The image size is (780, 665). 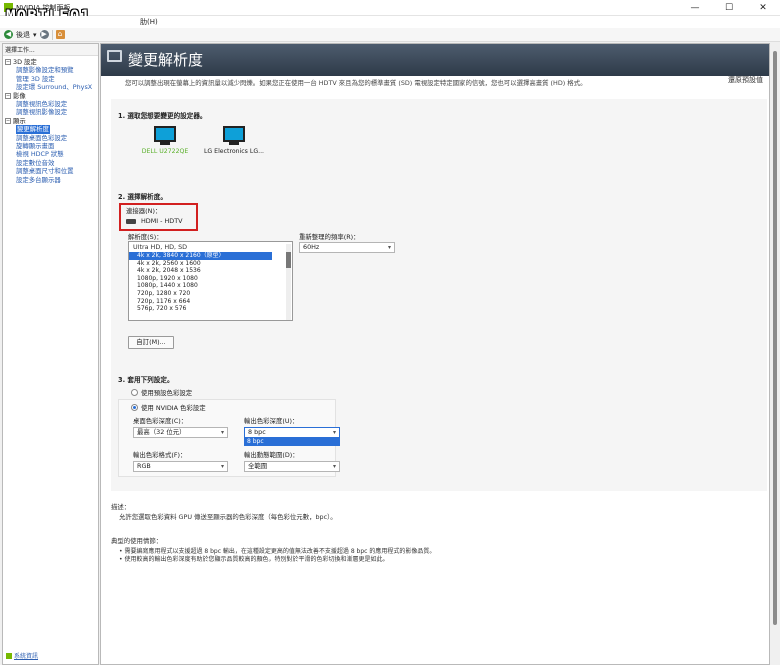 What do you see at coordinates (329, 237) in the screenshot?
I see `refresh-label: 重新整理的頻率(R)：` at bounding box center [329, 237].